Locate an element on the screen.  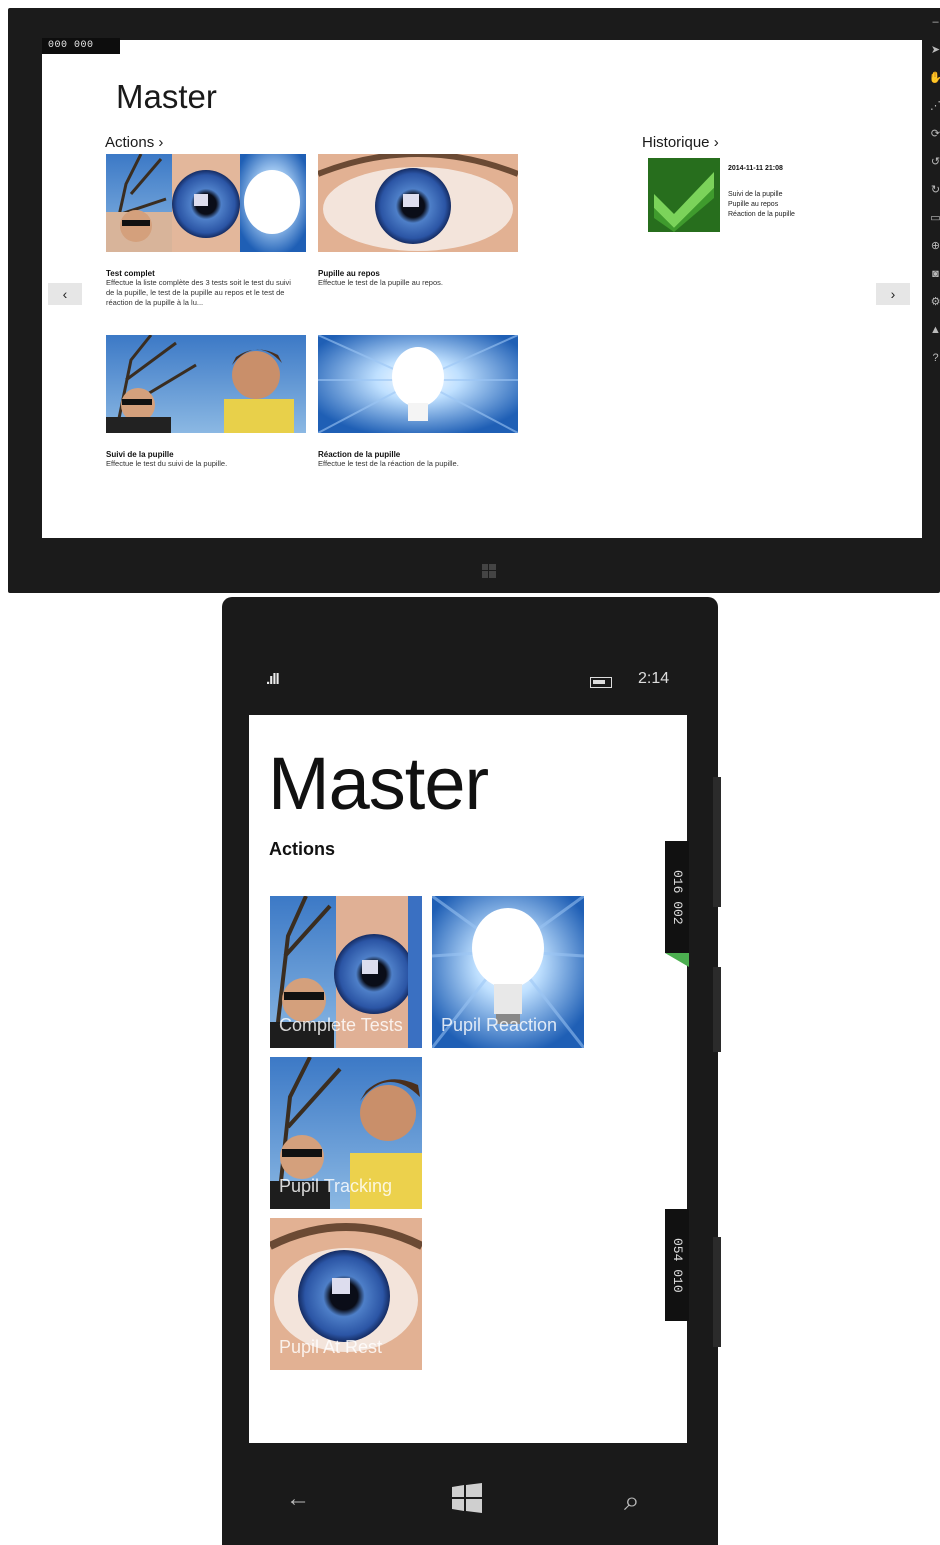
camera-button is located at coordinates (717, 1292).